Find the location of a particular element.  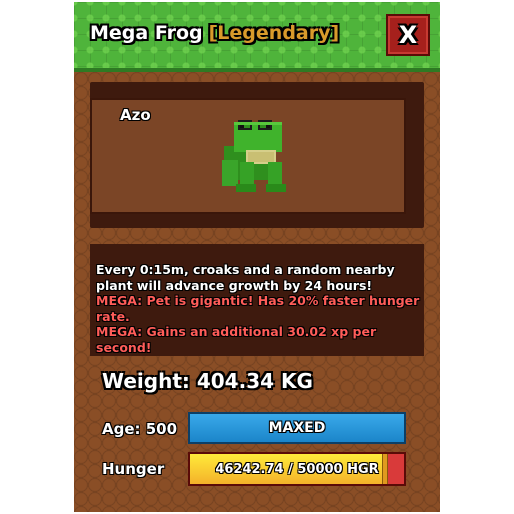

panel-header: Mega Frog [Legendary] X is located at coordinates (257, 37).